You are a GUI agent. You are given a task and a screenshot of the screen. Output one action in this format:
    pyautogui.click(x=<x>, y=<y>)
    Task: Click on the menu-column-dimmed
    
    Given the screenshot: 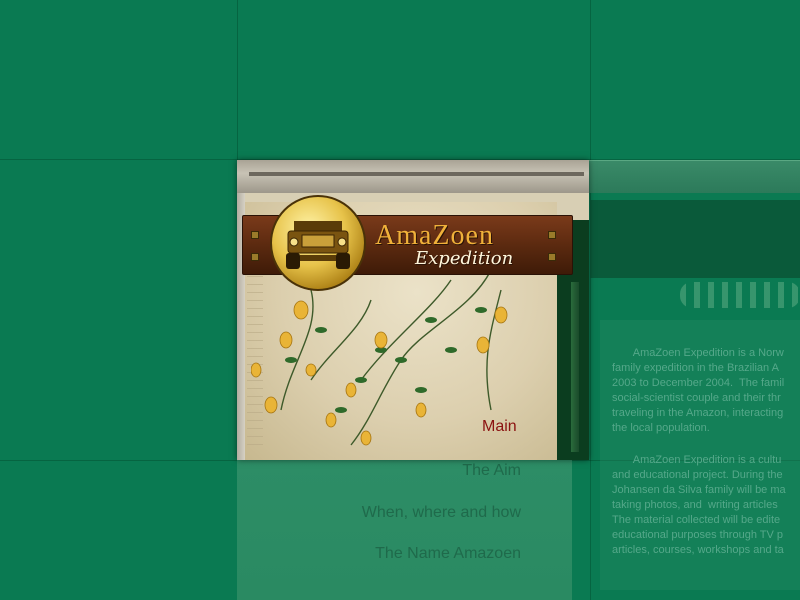 What is the action you would take?
    pyautogui.click(x=404, y=530)
    